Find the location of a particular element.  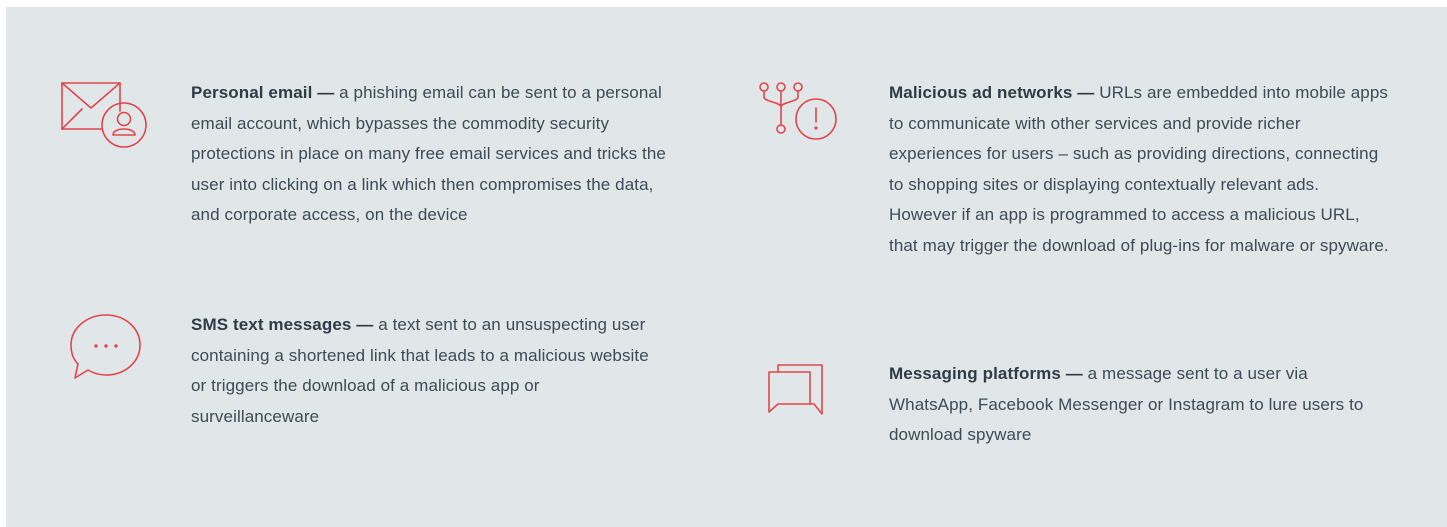

messaging-bubbles-icon is located at coordinates (811, 397).